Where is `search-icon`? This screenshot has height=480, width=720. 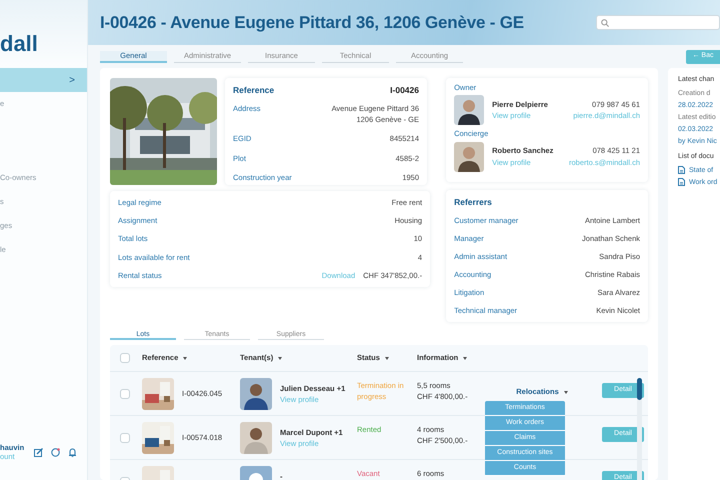
search-icon is located at coordinates (605, 22).